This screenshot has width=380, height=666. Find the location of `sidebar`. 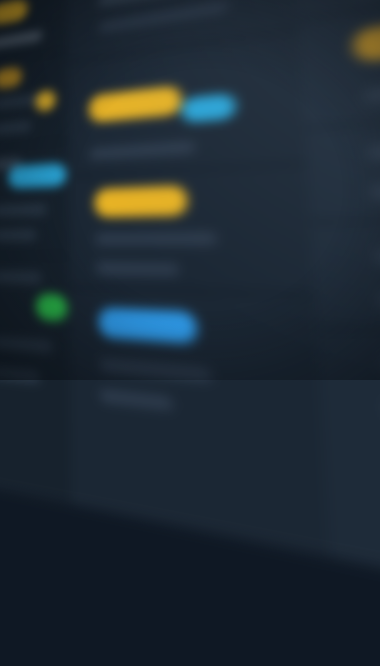

sidebar is located at coordinates (37, 252).